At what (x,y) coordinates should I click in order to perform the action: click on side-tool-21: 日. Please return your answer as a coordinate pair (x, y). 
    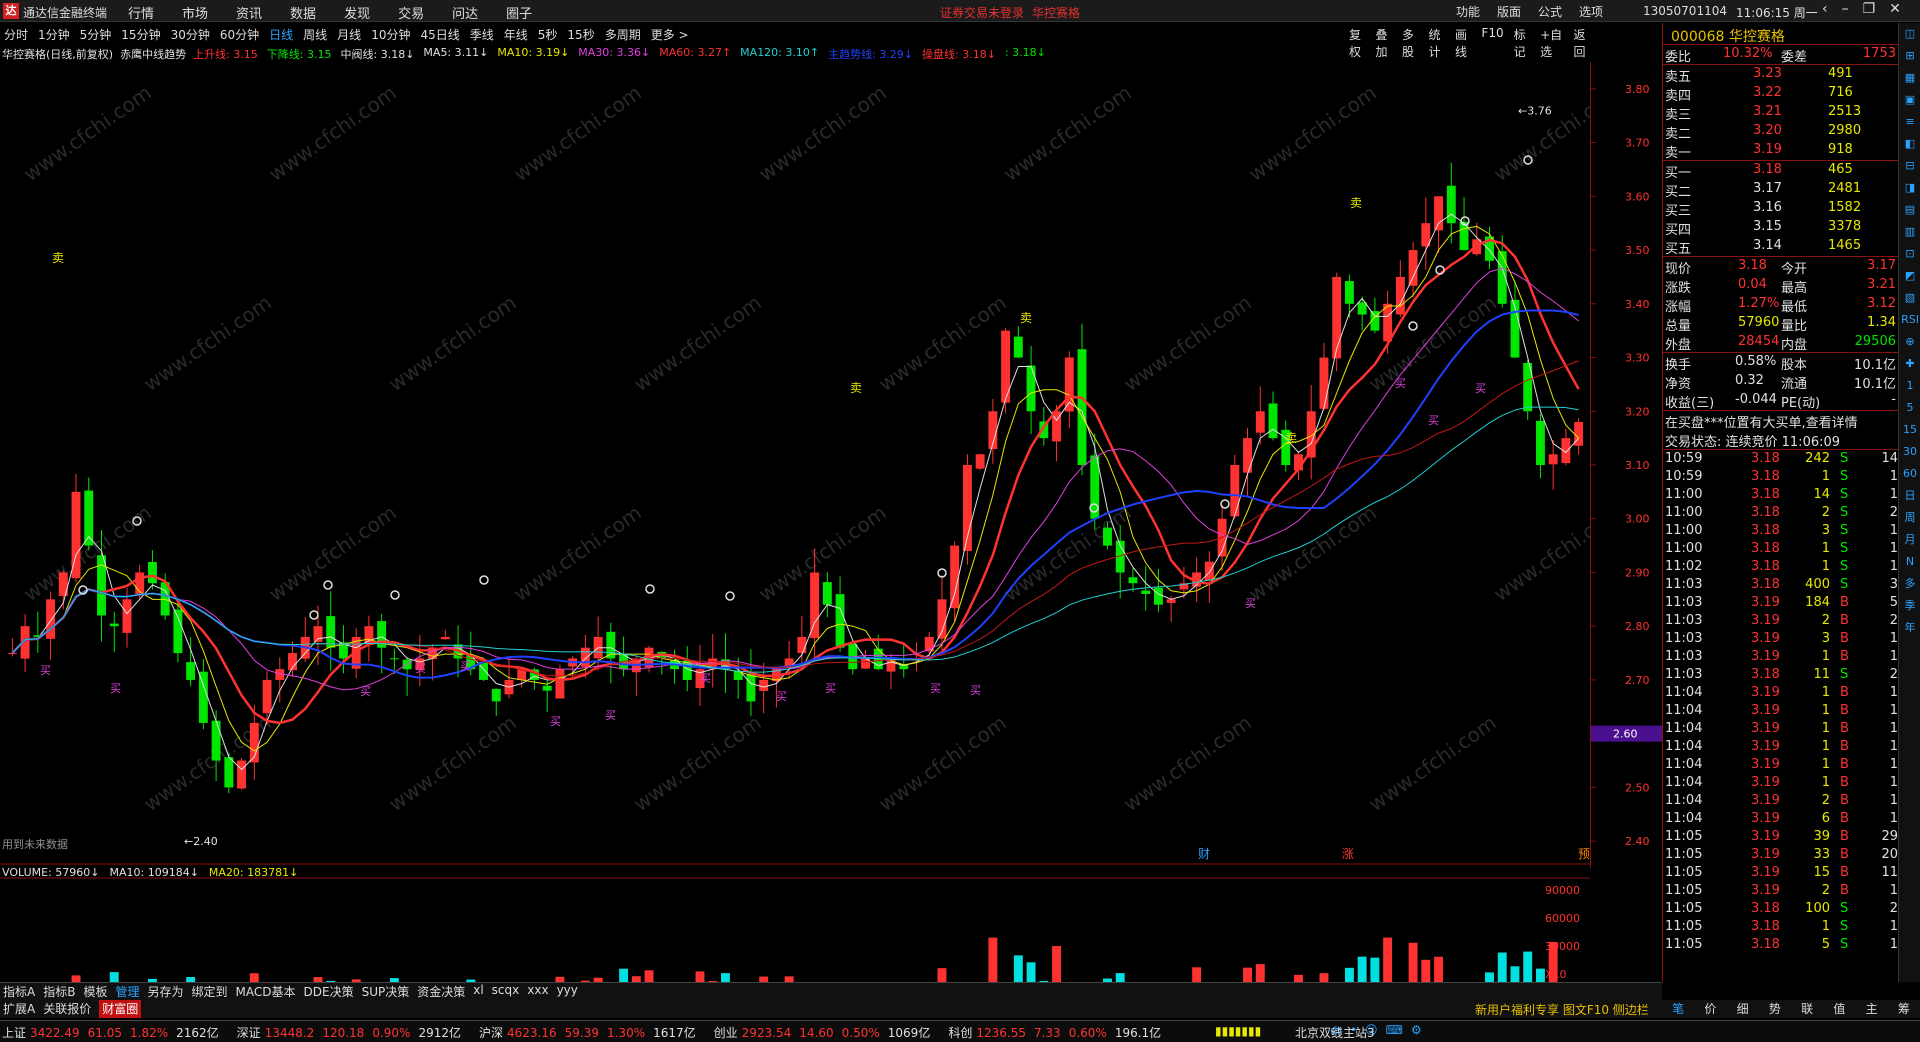
    Looking at the image, I should click on (1909, 496).